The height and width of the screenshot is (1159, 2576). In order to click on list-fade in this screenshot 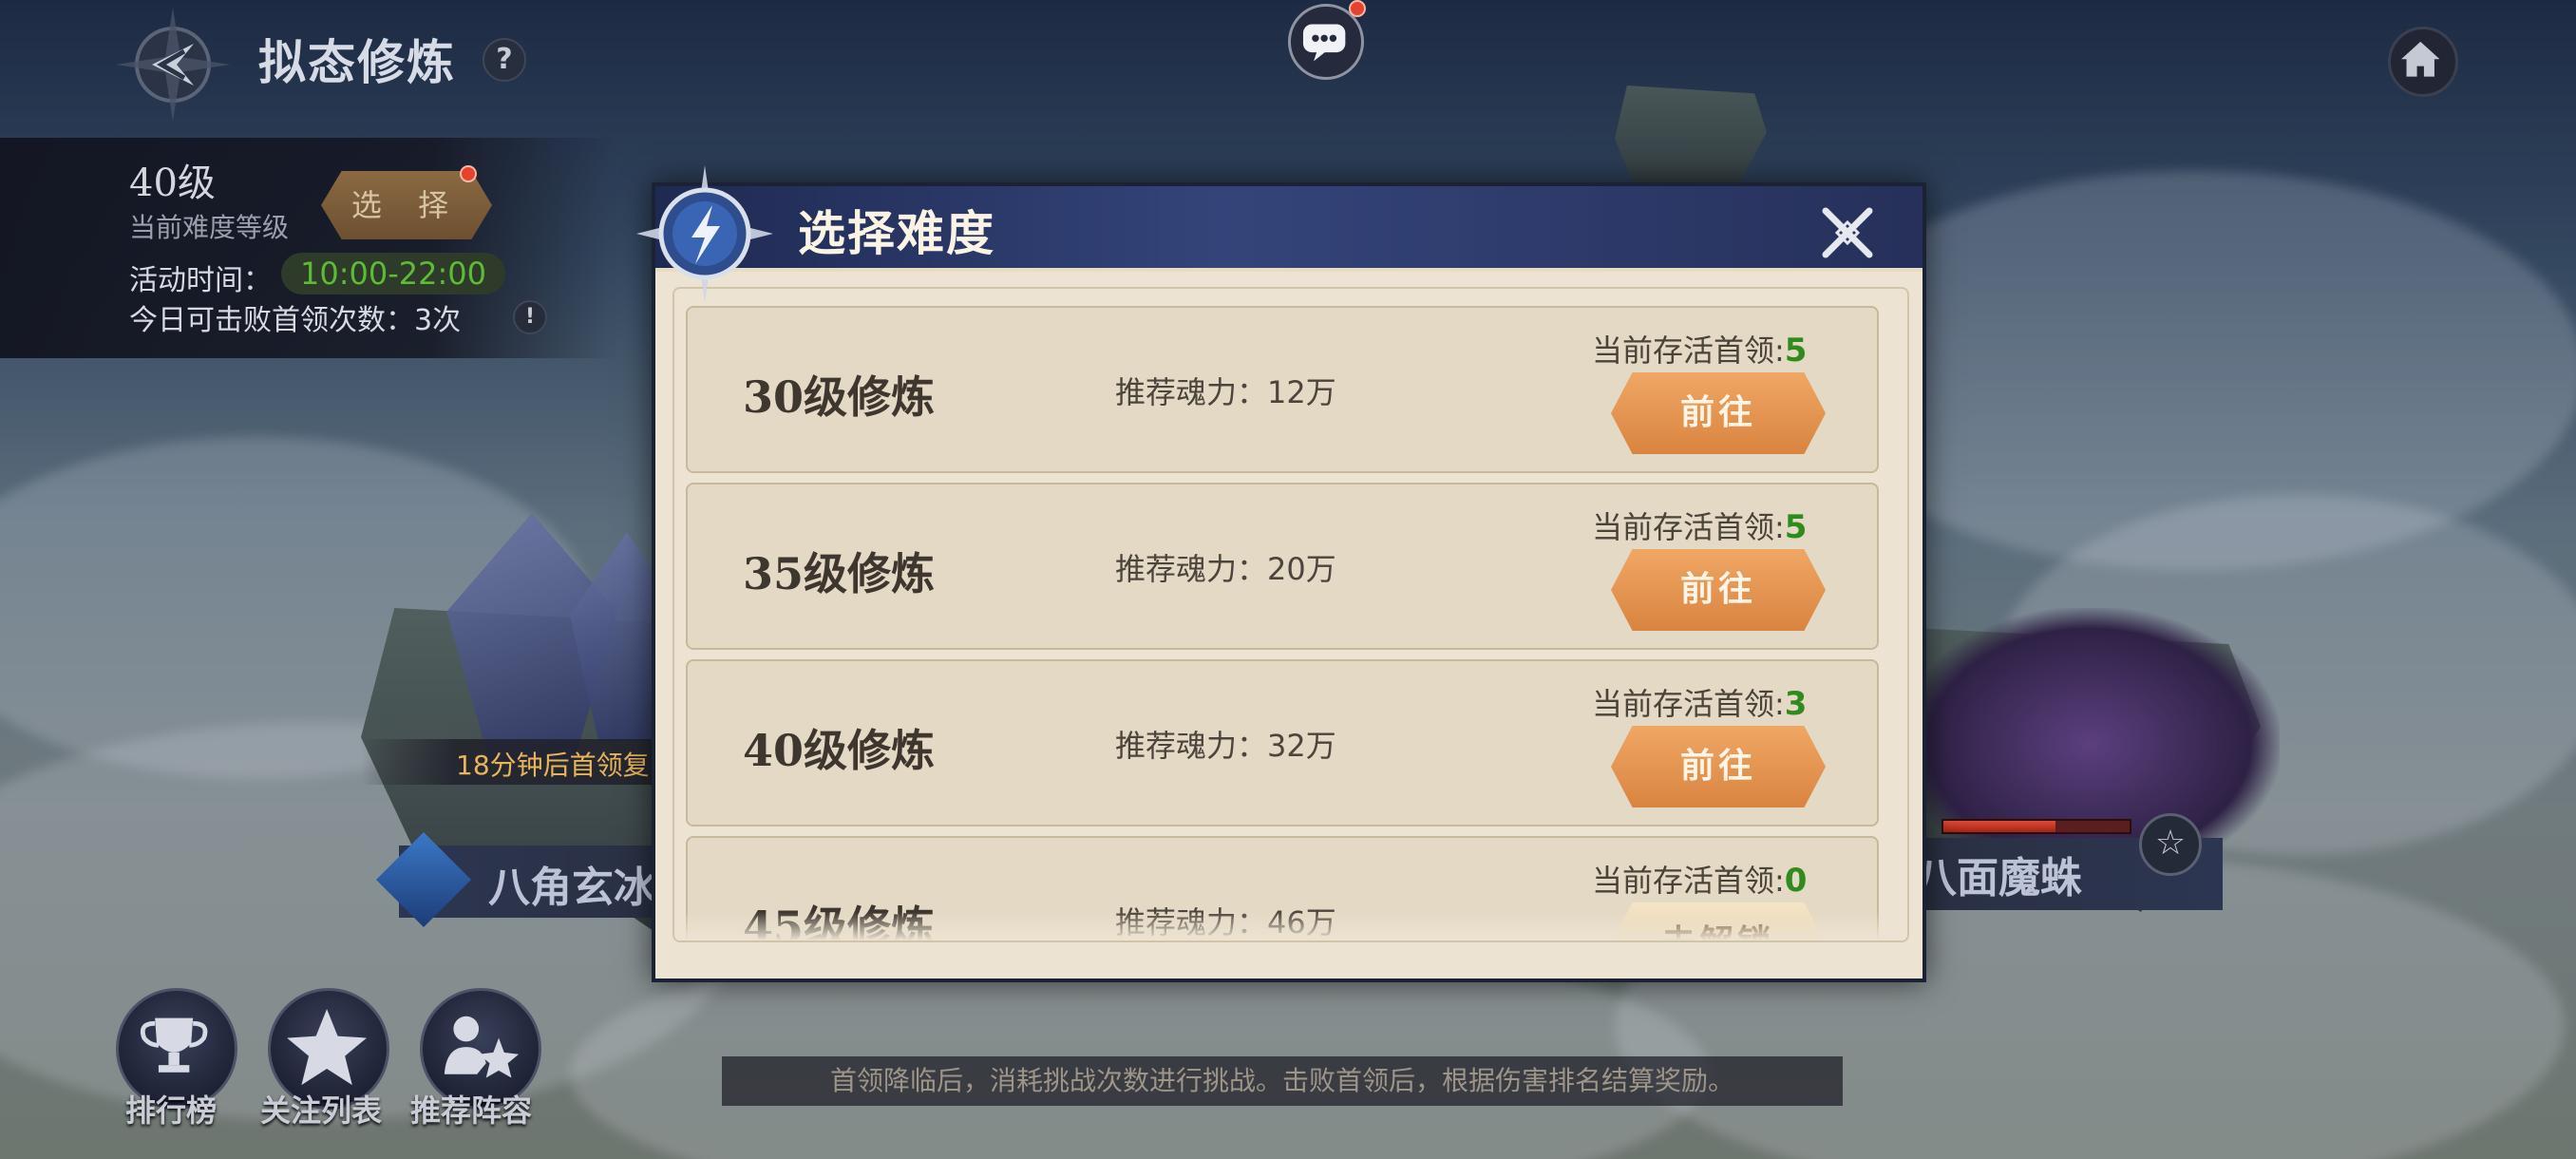, I will do `click(1290, 926)`.